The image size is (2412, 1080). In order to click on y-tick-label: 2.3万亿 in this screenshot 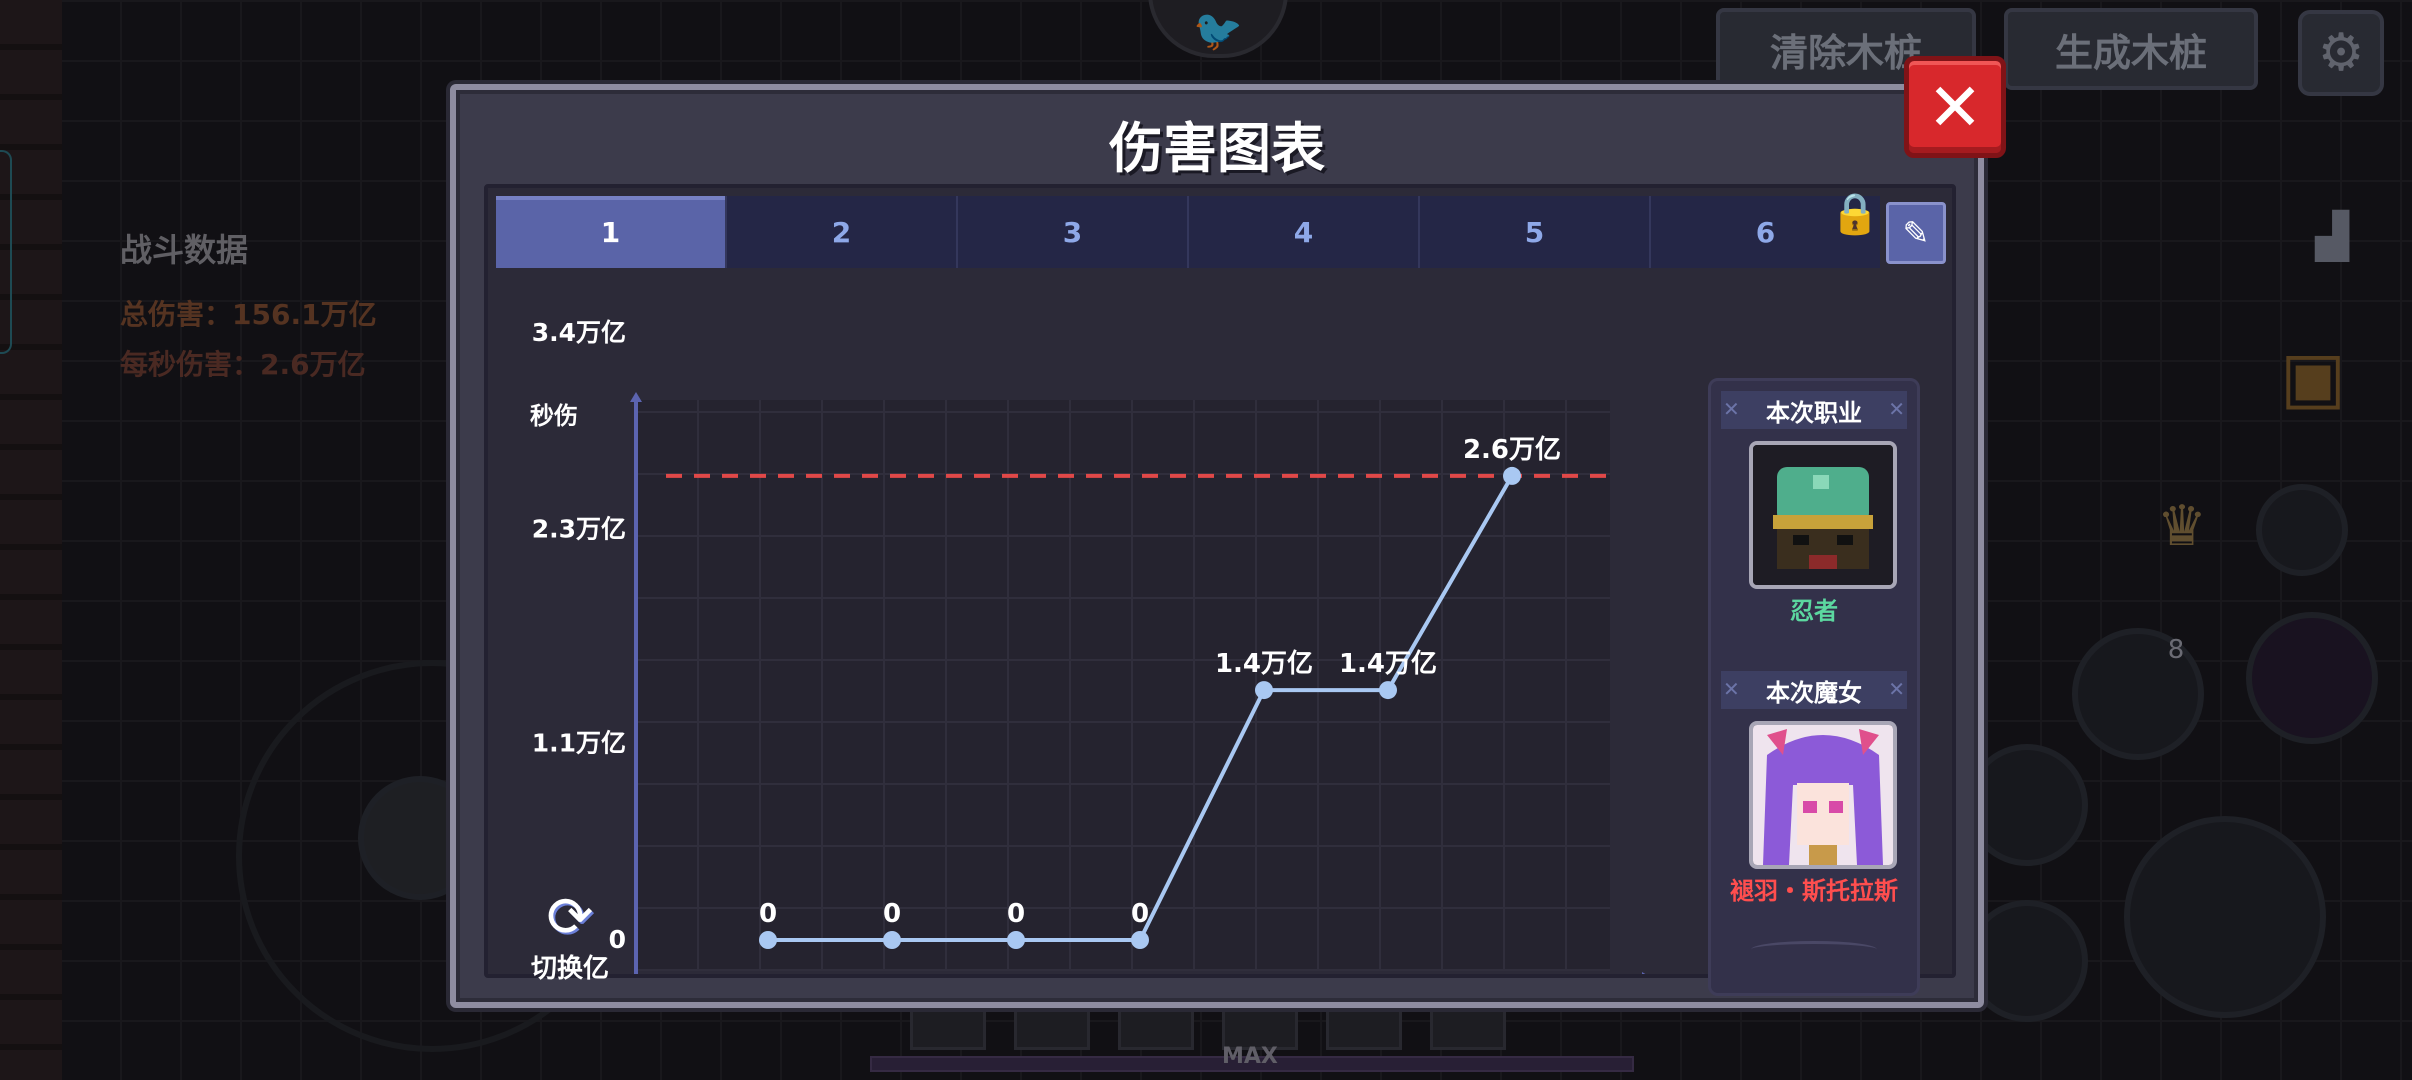, I will do `click(579, 528)`.